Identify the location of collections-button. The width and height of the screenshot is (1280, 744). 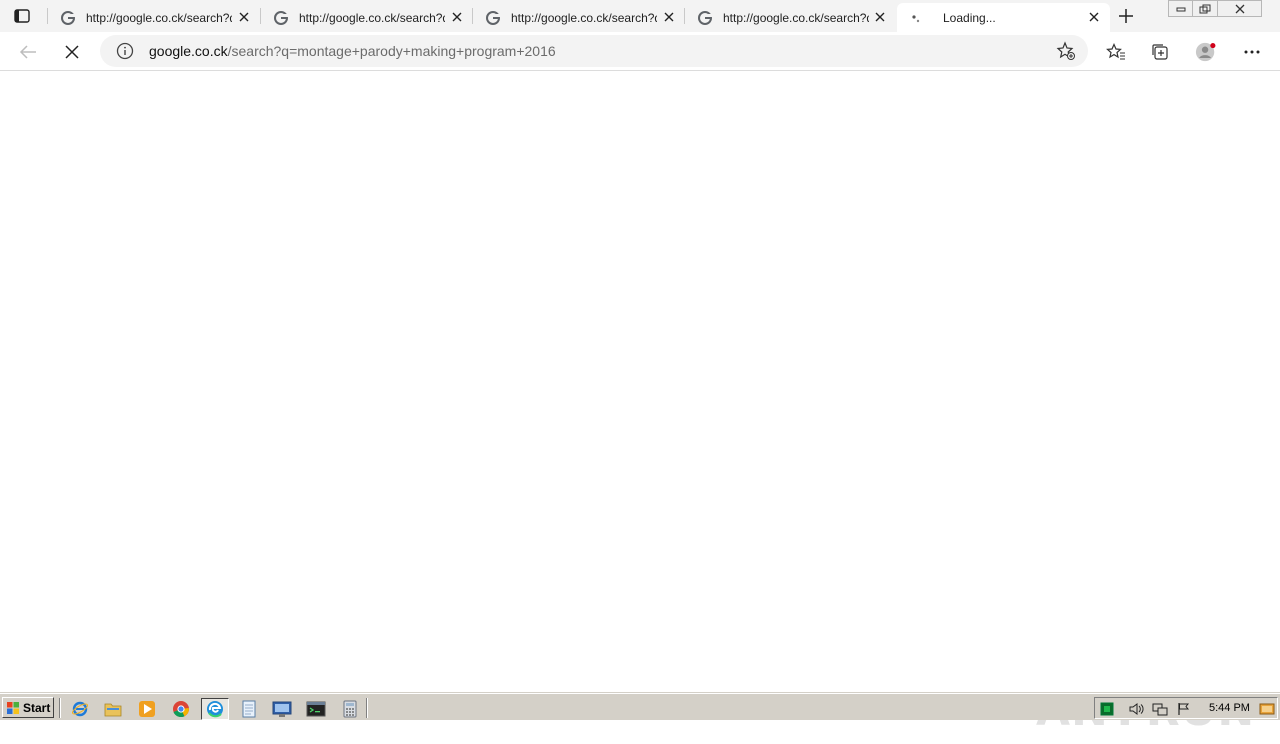
(1160, 52).